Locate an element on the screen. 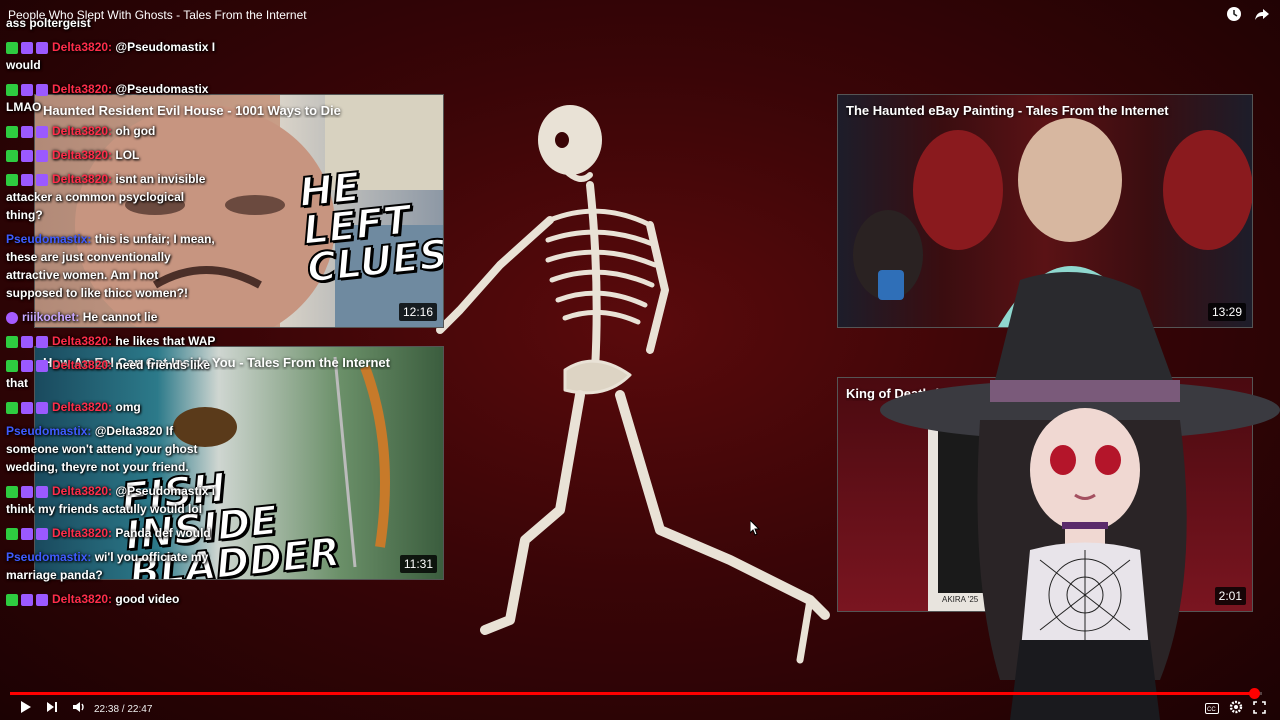 The width and height of the screenshot is (1280, 720). settings-icon is located at coordinates (1236, 709).